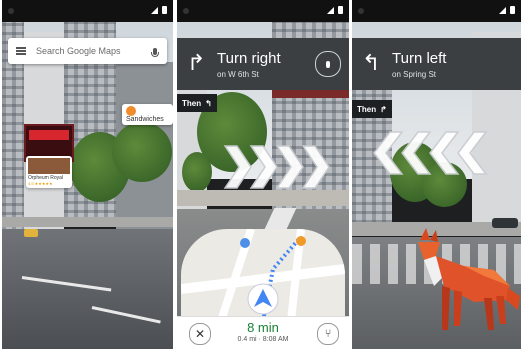 Image resolution: width=521 pixels, height=349 pixels. Describe the element at coordinates (145, 119) in the screenshot. I see `sandwiches-label-text: Sandwiches` at that location.